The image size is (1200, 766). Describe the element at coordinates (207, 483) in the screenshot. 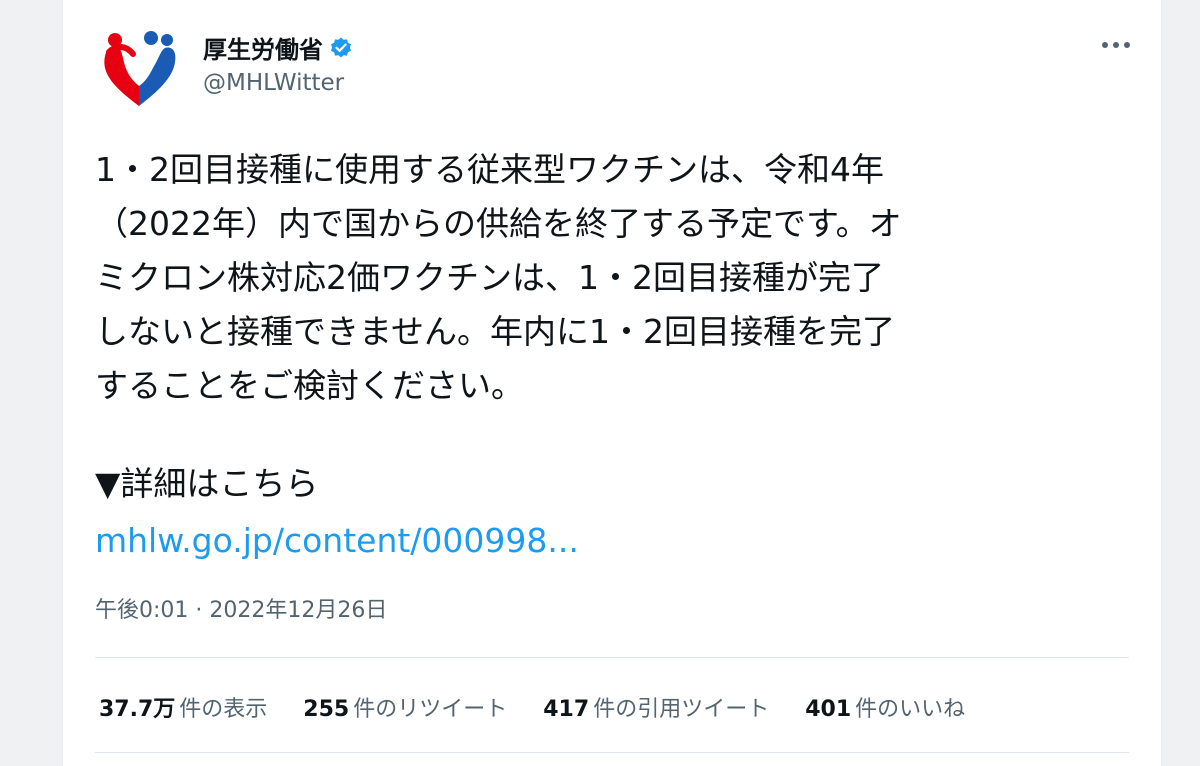

I see `detail-label: ▼詳細はこちら` at that location.